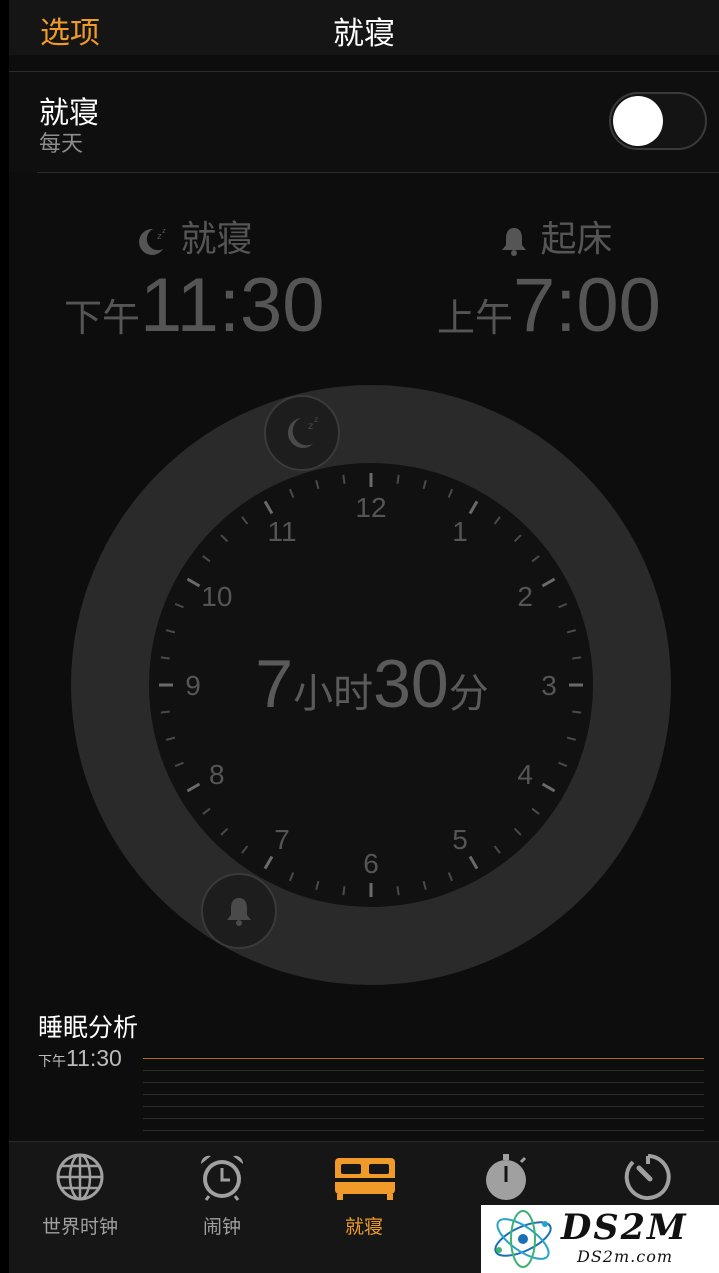 The image size is (719, 1273). What do you see at coordinates (475, 318) in the screenshot?
I see `wake-ampm: 上午` at bounding box center [475, 318].